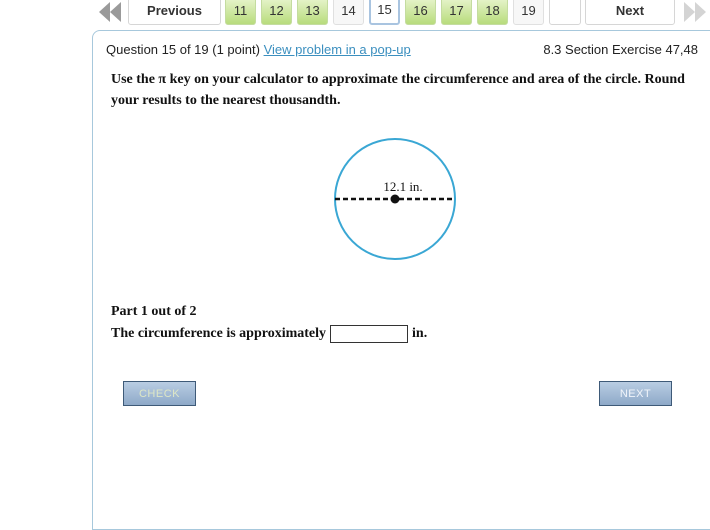 The image size is (710, 530). What do you see at coordinates (159, 393) in the screenshot?
I see `check-button: CHECK` at bounding box center [159, 393].